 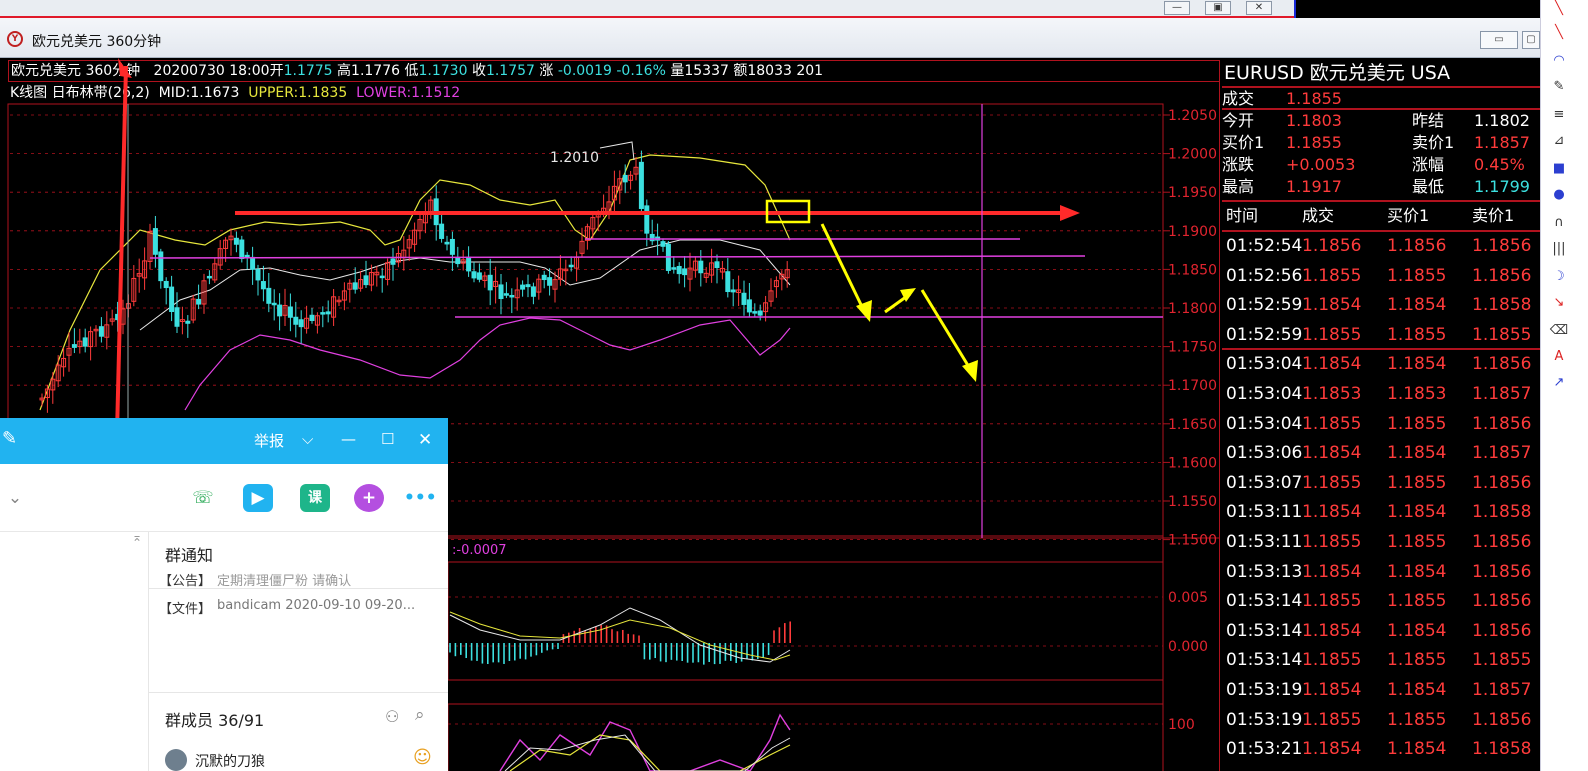 I want to click on cycle-lines-icon: |||, so click(x=1559, y=249).